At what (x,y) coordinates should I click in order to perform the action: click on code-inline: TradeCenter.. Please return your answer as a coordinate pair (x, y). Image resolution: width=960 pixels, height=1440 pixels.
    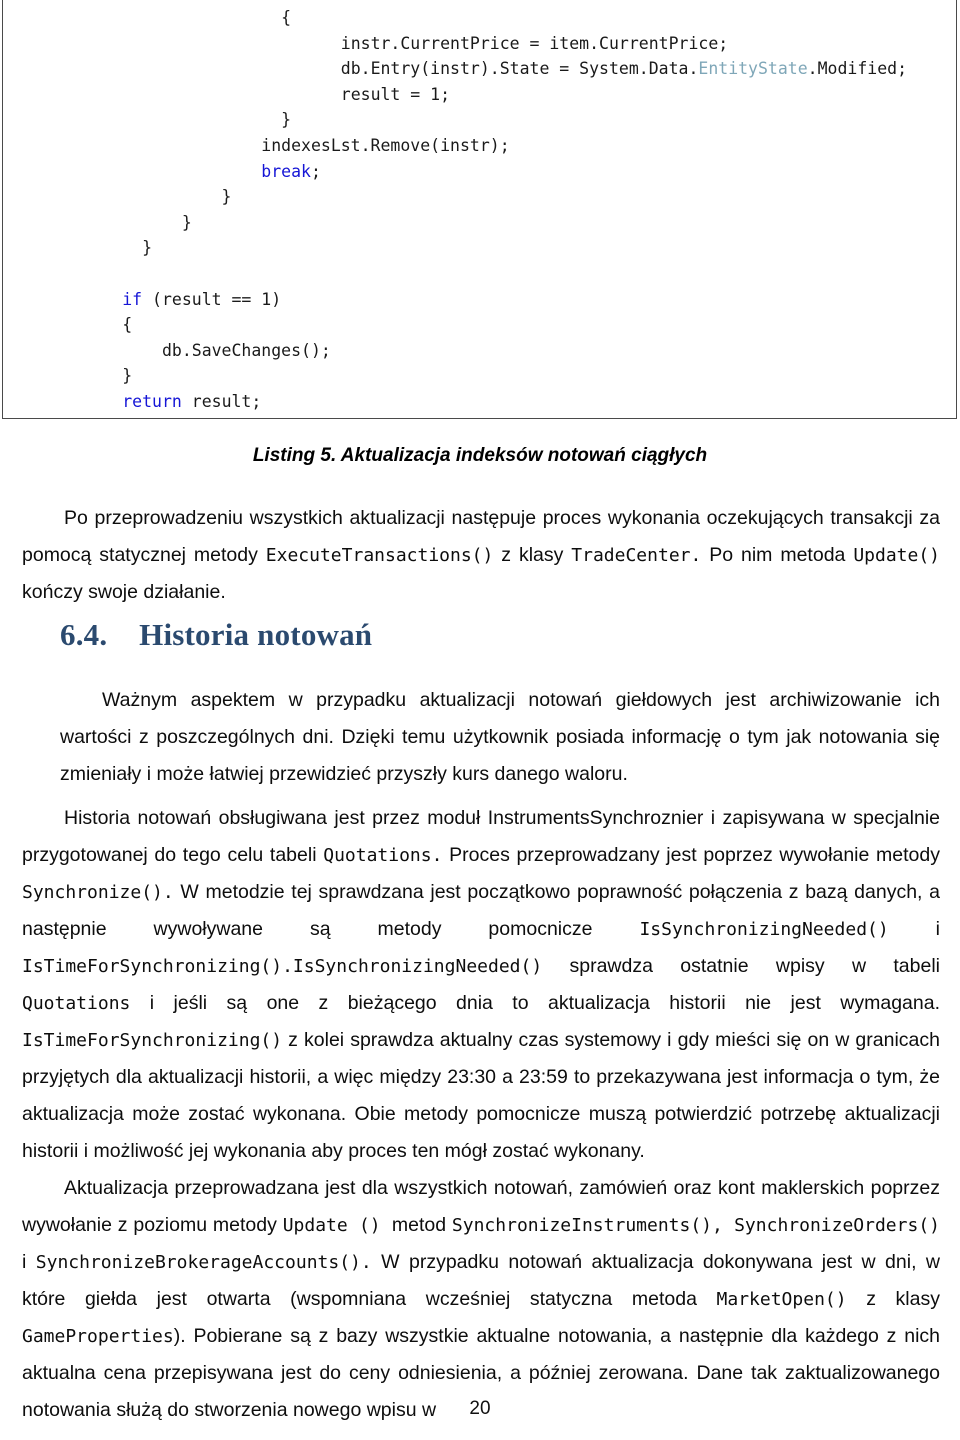
    Looking at the image, I should click on (636, 555).